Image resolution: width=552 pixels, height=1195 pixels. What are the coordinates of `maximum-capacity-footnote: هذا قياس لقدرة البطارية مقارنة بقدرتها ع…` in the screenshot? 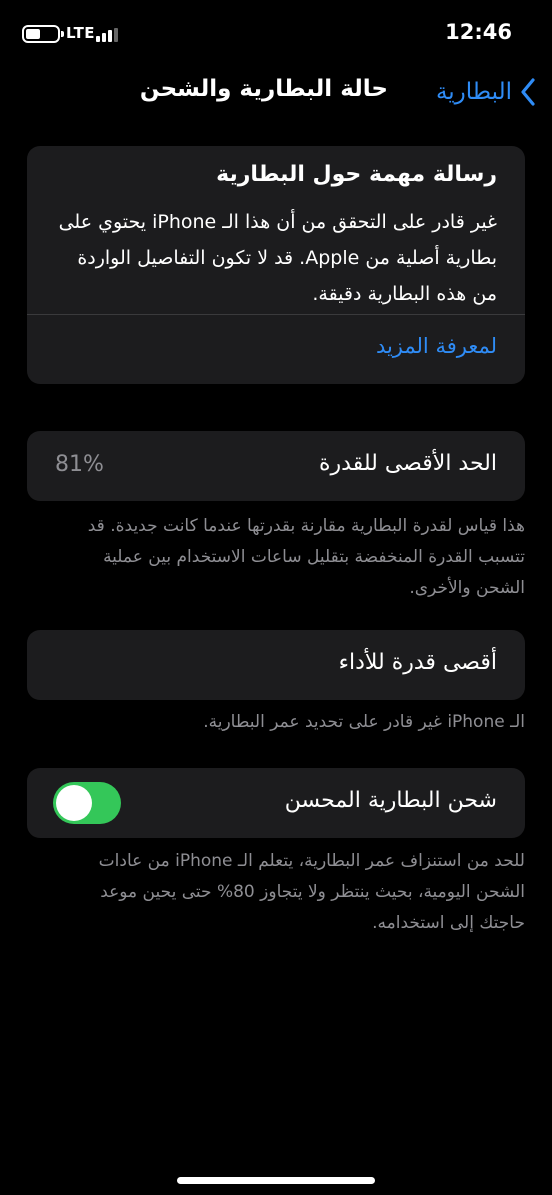 It's located at (306, 557).